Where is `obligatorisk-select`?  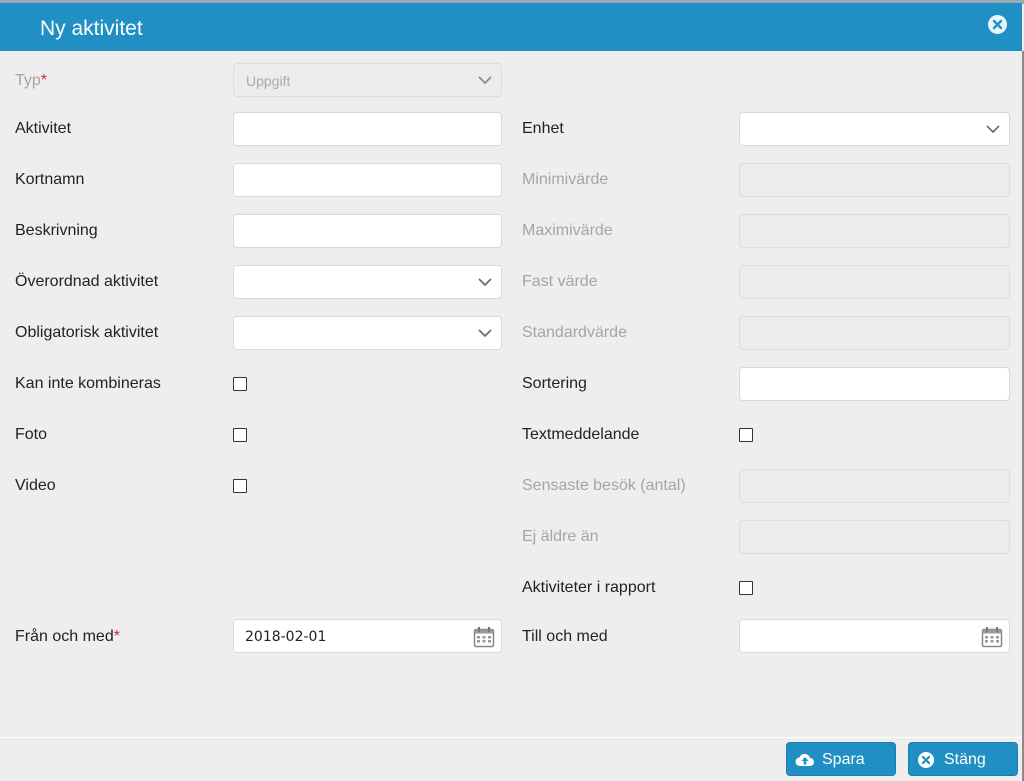 obligatorisk-select is located at coordinates (367, 333).